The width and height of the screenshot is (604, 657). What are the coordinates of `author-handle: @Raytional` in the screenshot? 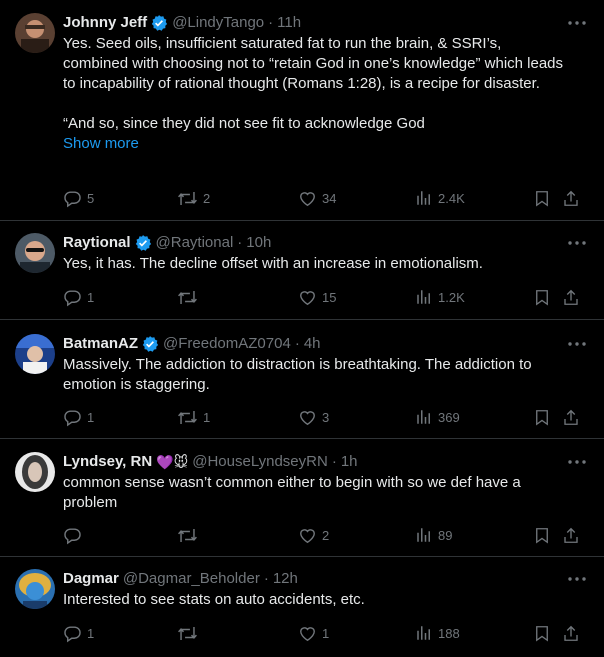 It's located at (195, 243).